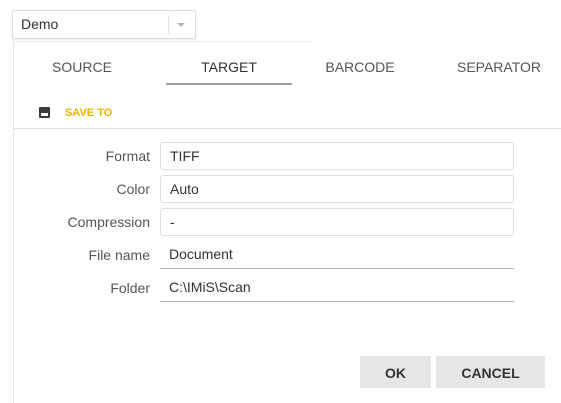 Image resolution: width=561 pixels, height=403 pixels. What do you see at coordinates (337, 255) in the screenshot?
I see `file-name-input: Document` at bounding box center [337, 255].